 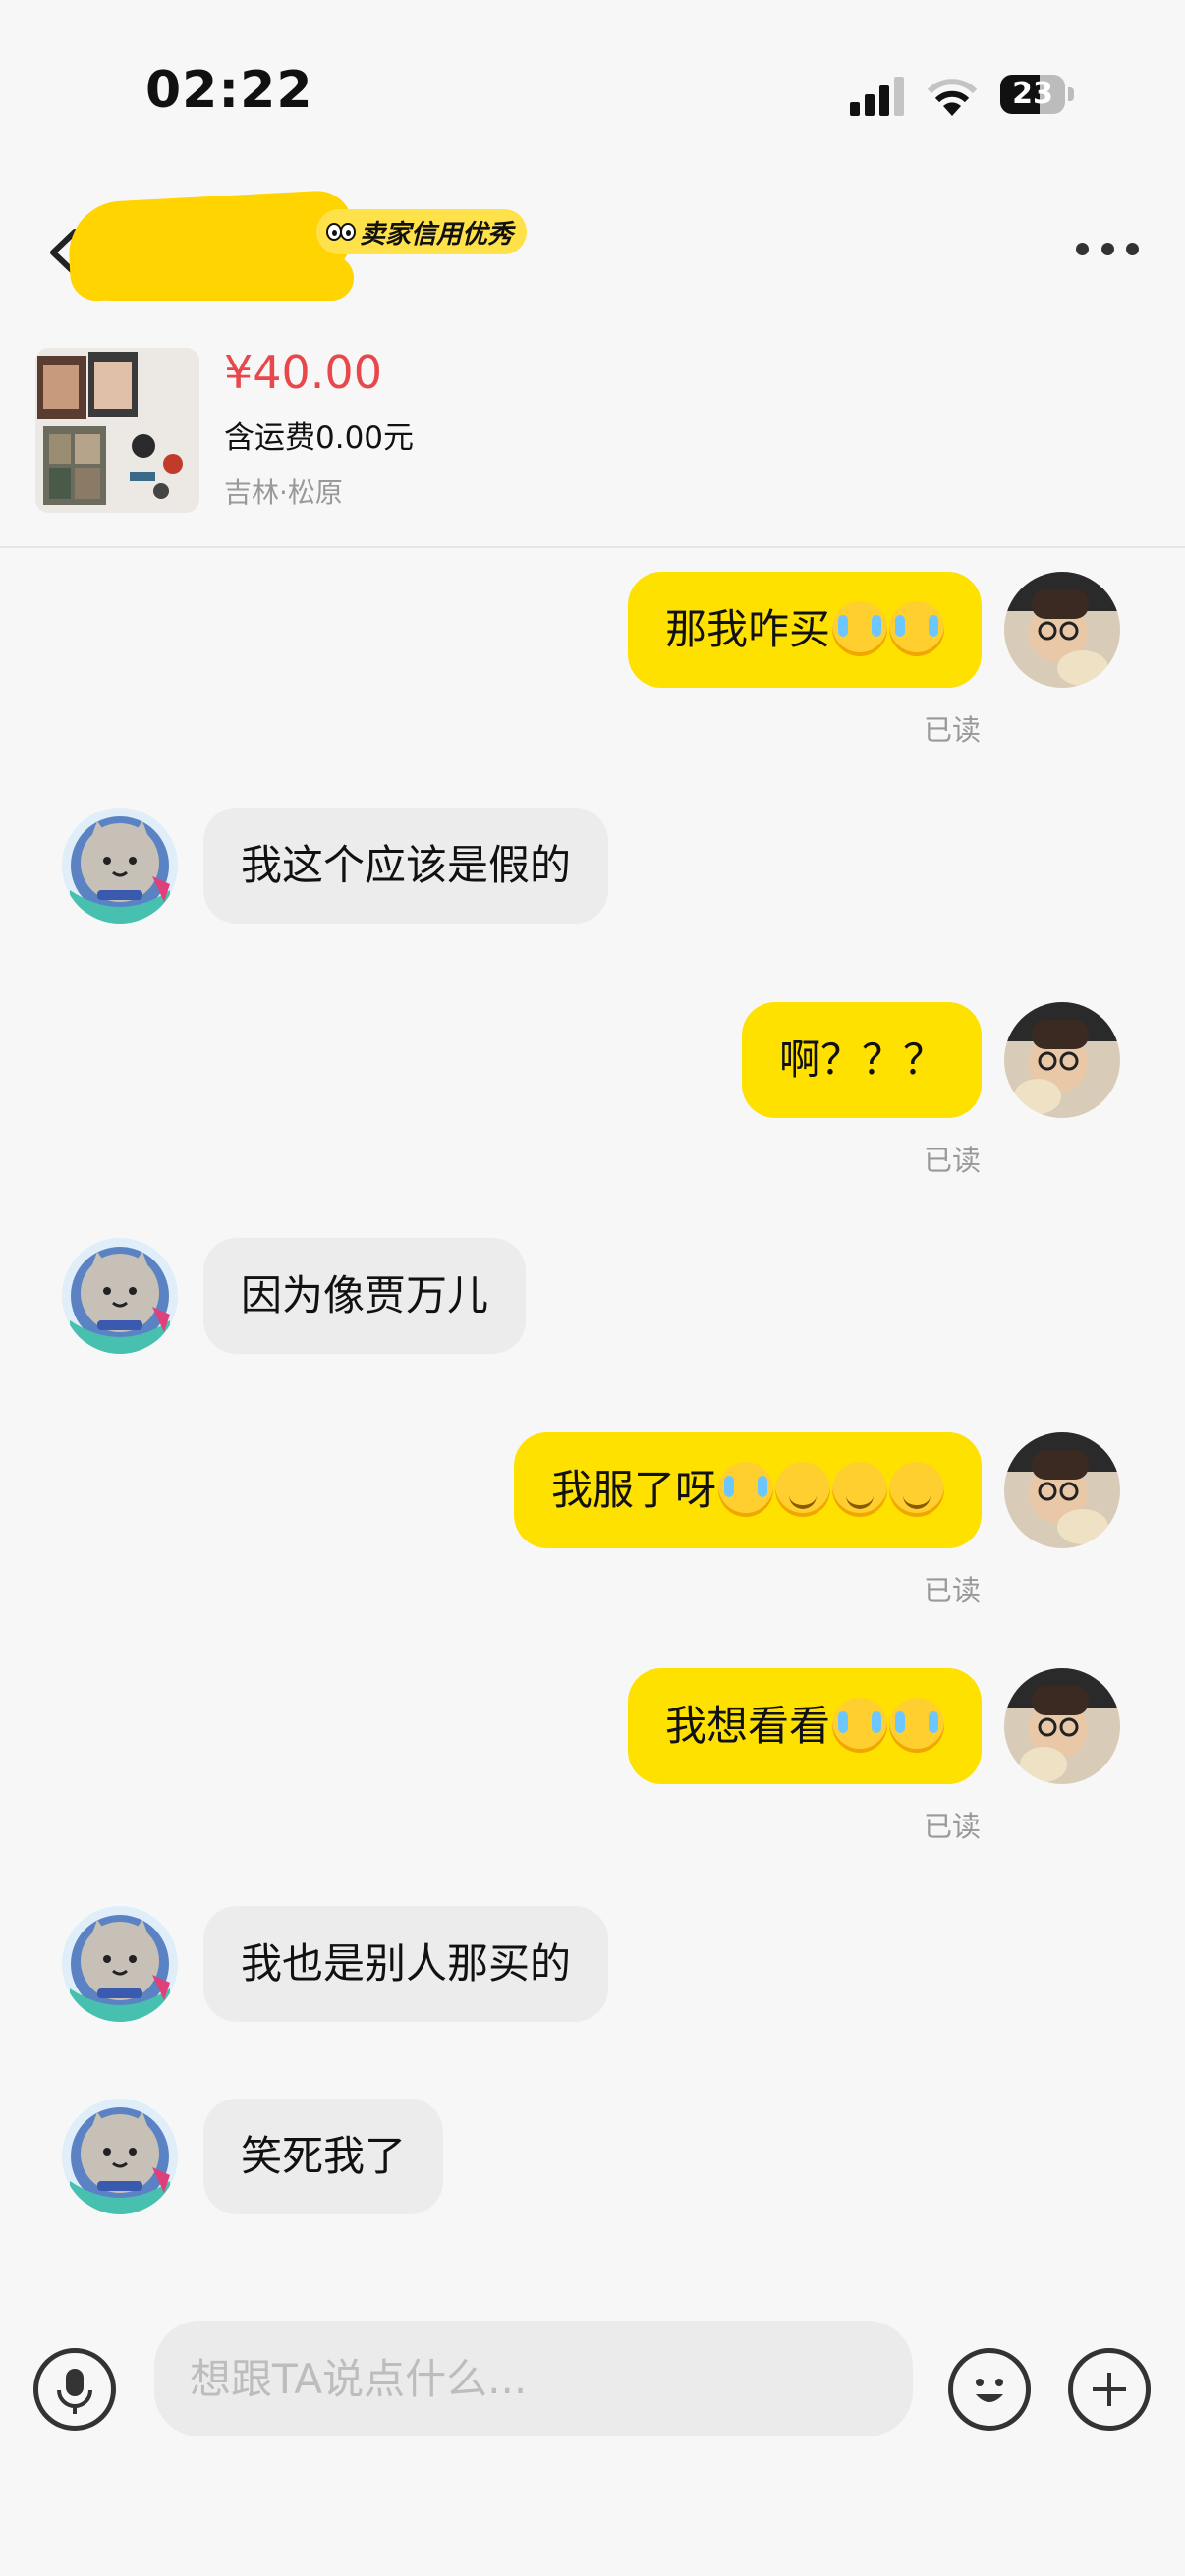 I want to click on message-text: 因为像贾万儿, so click(x=365, y=1295).